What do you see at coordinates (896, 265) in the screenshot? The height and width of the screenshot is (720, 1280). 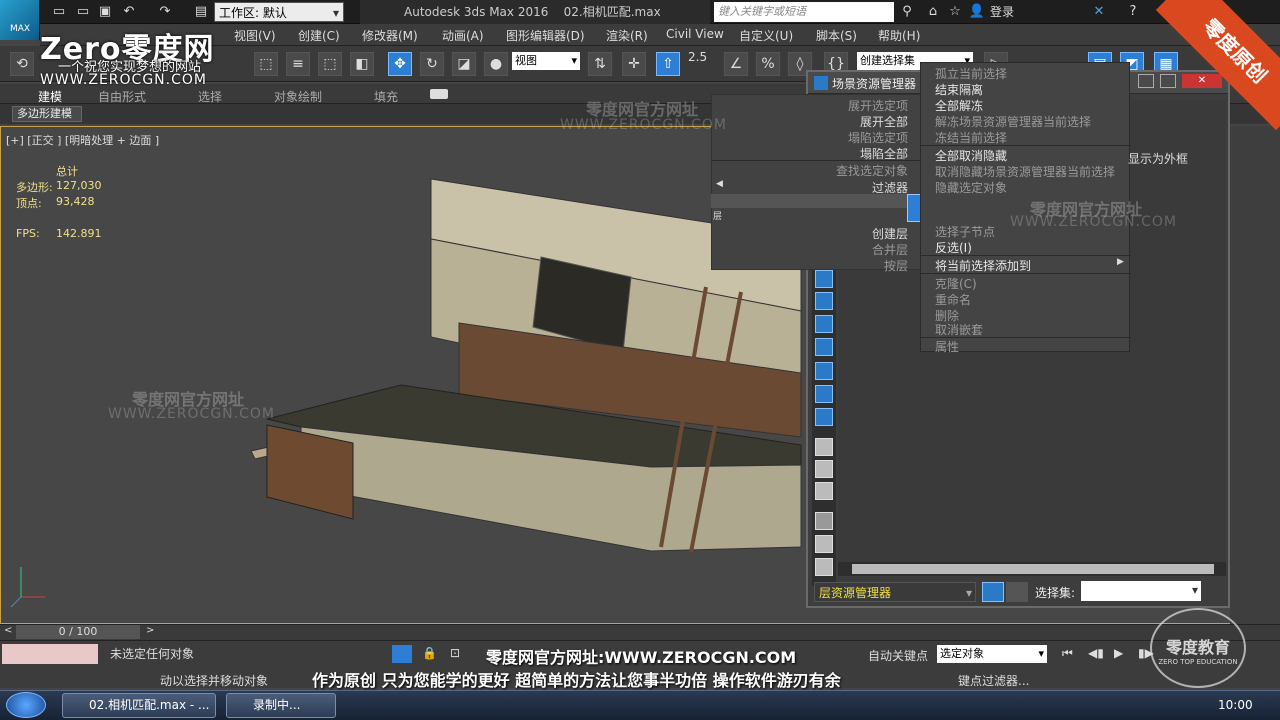 I see `quad-item-by-layer: 按层` at bounding box center [896, 265].